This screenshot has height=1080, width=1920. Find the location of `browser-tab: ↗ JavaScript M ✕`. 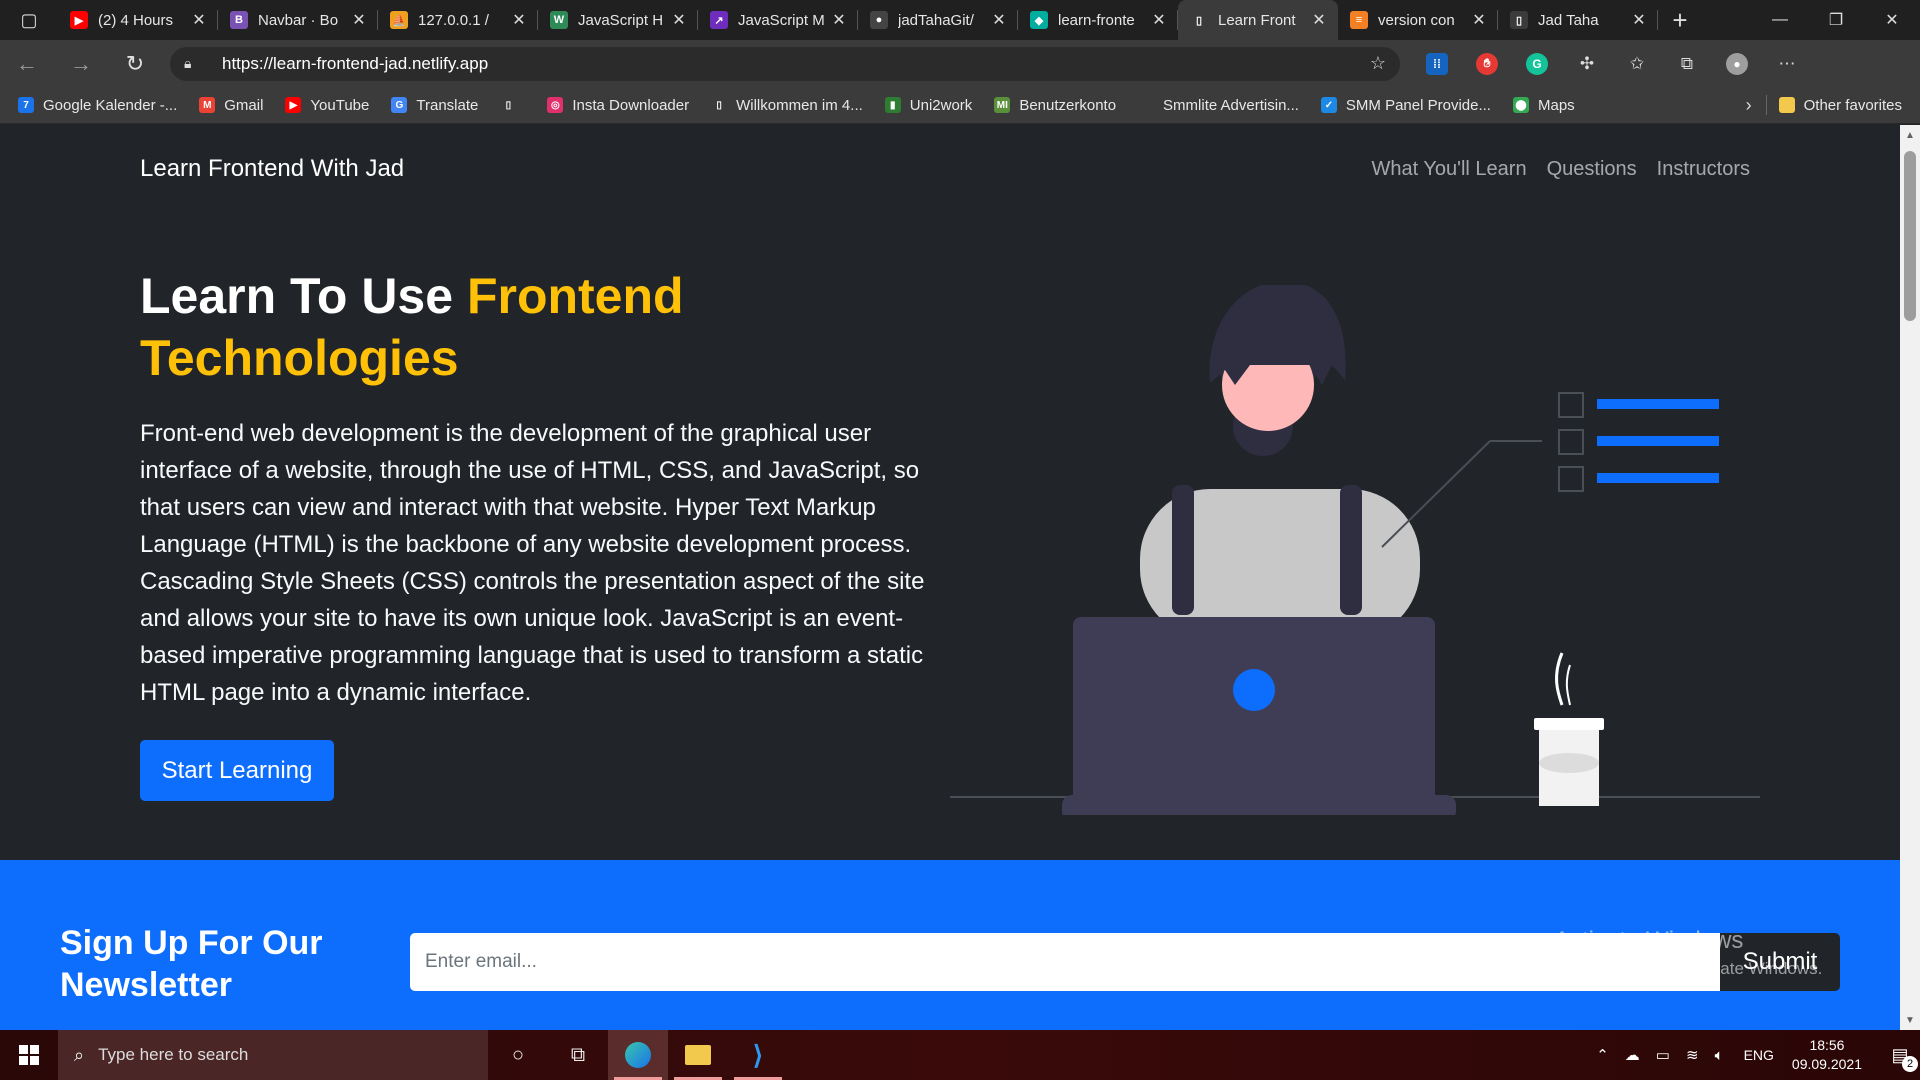

browser-tab: ↗ JavaScript M ✕ is located at coordinates (778, 20).